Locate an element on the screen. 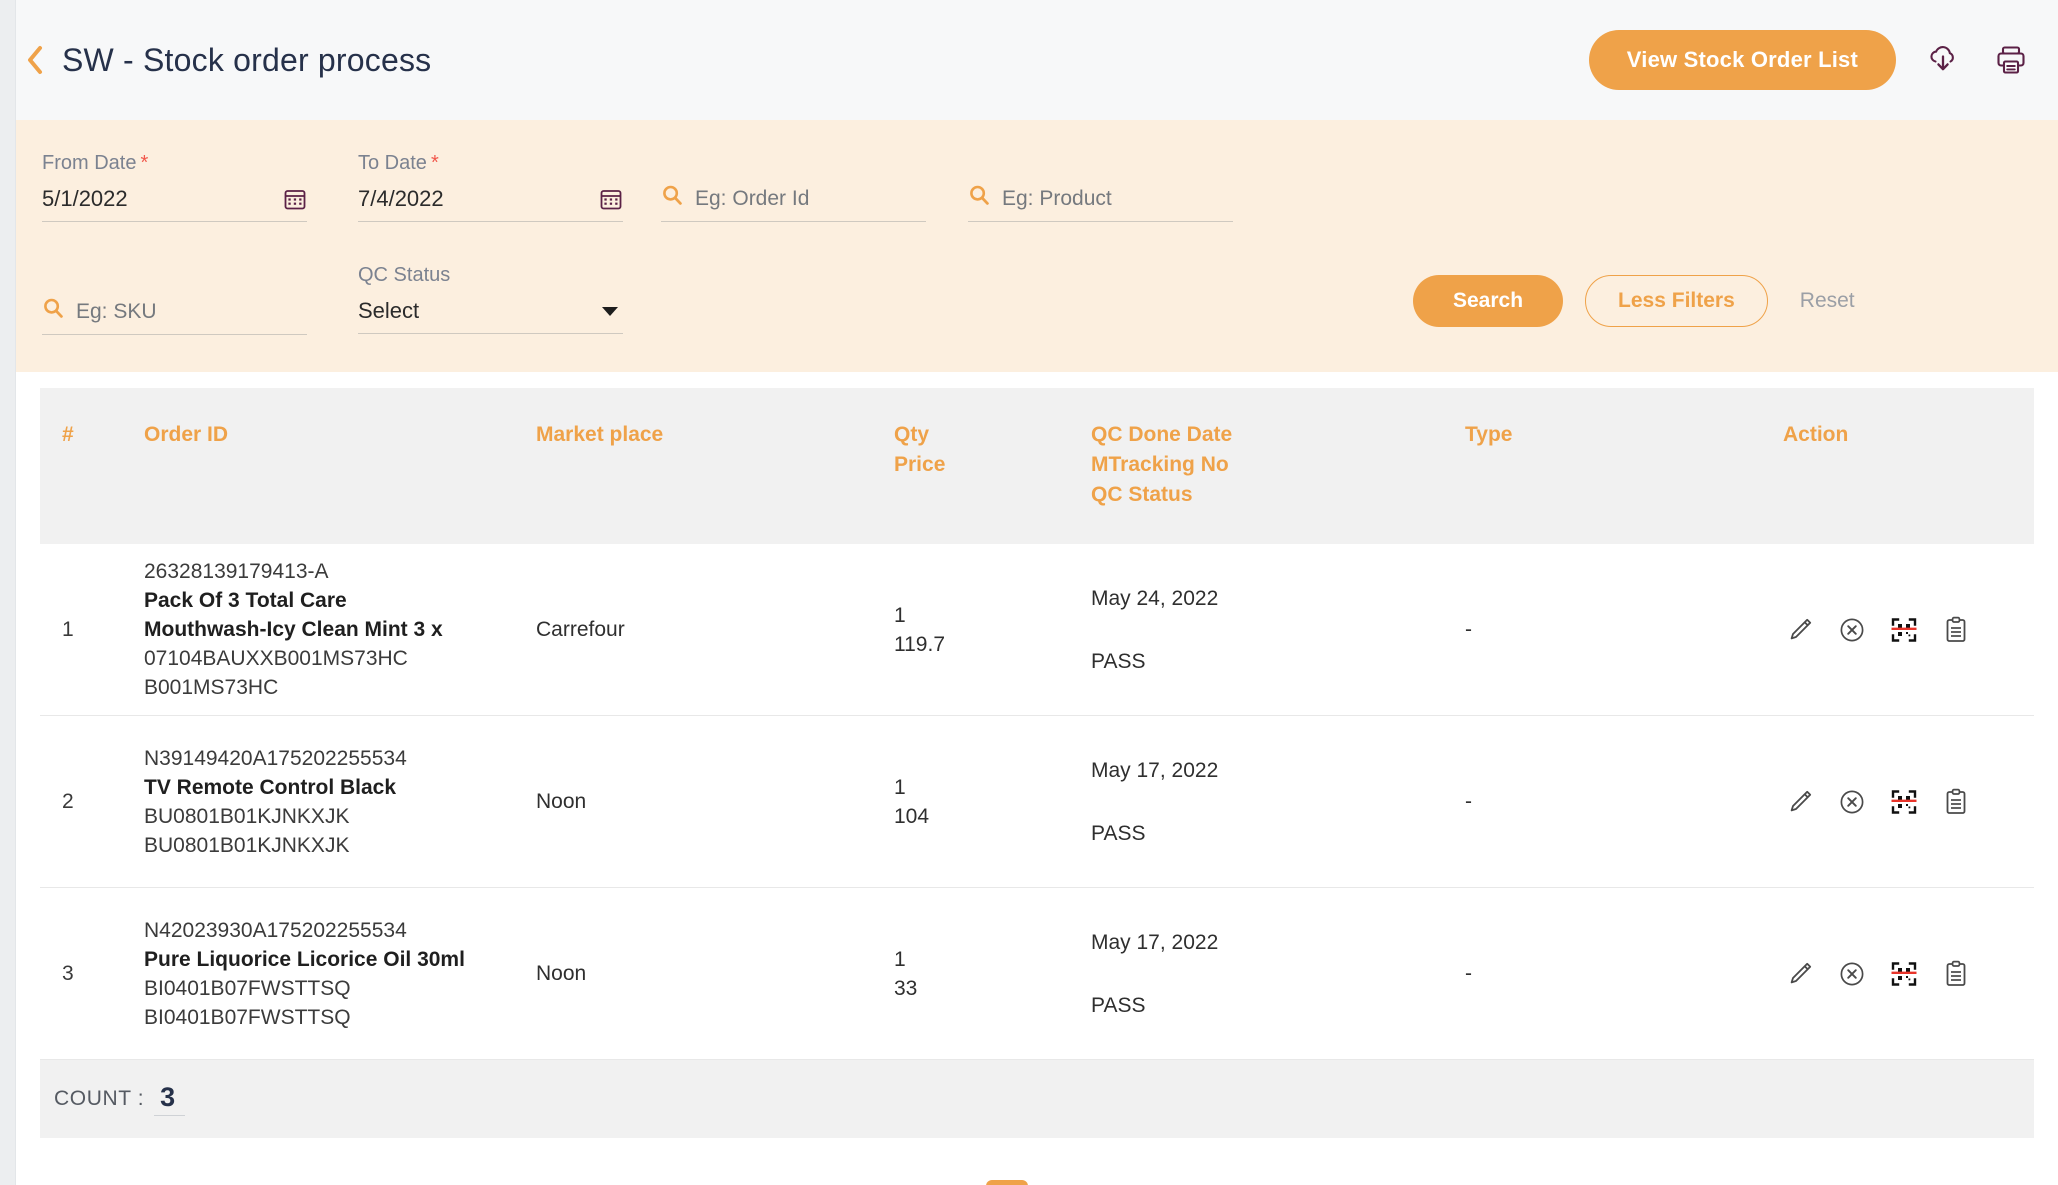 This screenshot has height=1185, width=2058. row-qc-cell: May 17, 2022 PASS is located at coordinates (1278, 974).